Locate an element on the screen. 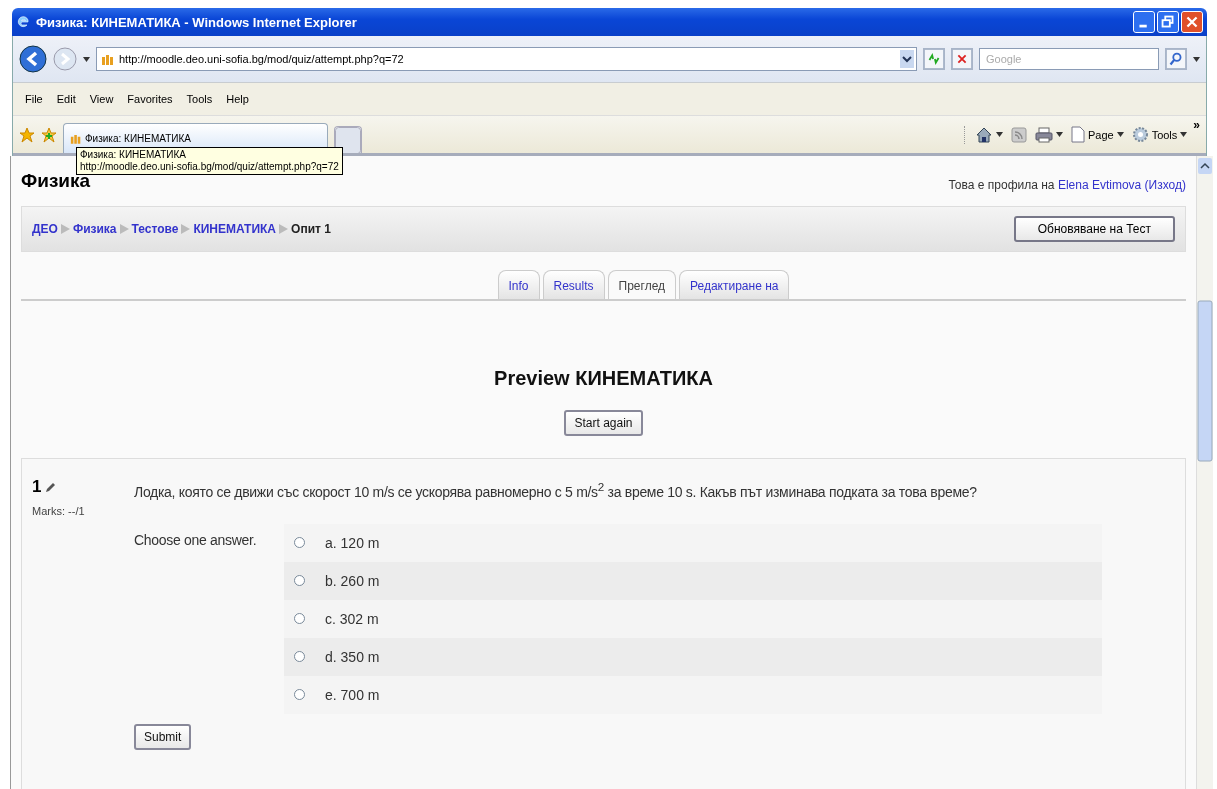 The height and width of the screenshot is (789, 1217). breadcrumb-link: Физика is located at coordinates (94, 229).